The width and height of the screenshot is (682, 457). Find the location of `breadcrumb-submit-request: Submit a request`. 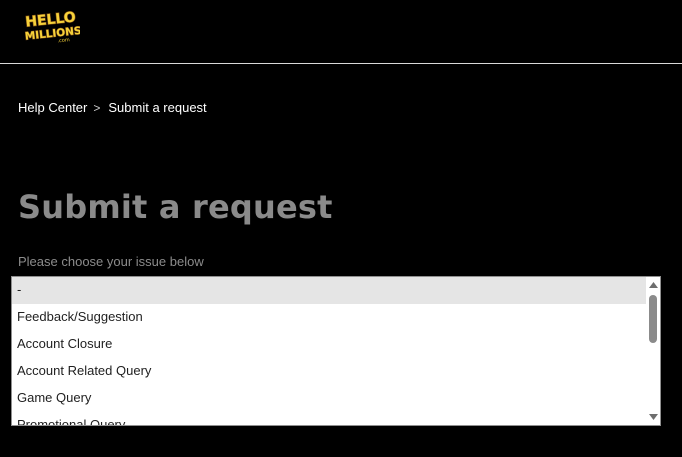

breadcrumb-submit-request: Submit a request is located at coordinates (157, 107).